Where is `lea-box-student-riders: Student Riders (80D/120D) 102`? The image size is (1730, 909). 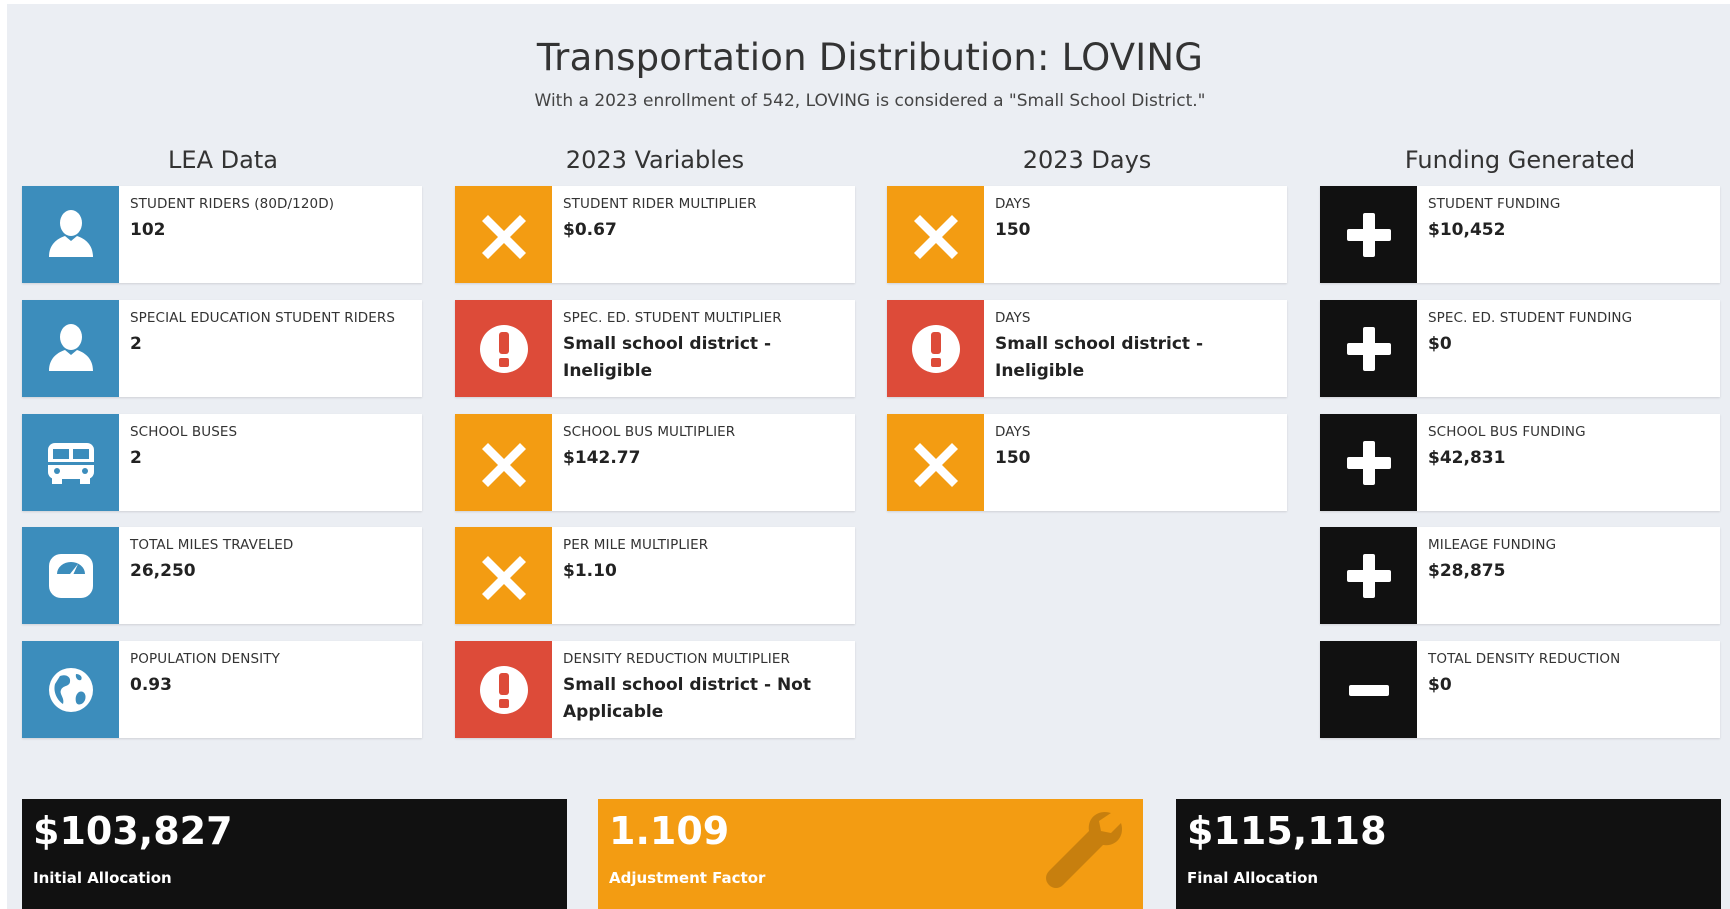 lea-box-student-riders: Student Riders (80D/120D) 102 is located at coordinates (222, 234).